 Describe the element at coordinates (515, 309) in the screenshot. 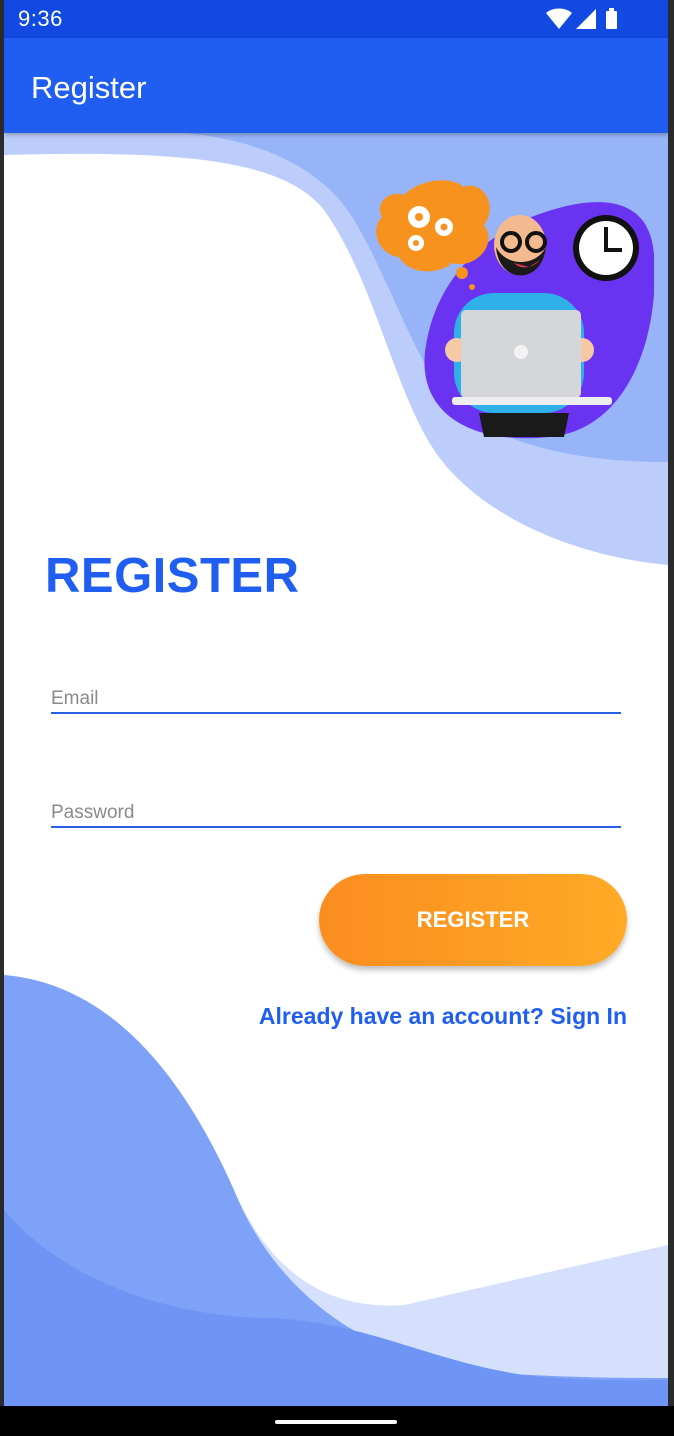

I see `developer-illustration` at that location.